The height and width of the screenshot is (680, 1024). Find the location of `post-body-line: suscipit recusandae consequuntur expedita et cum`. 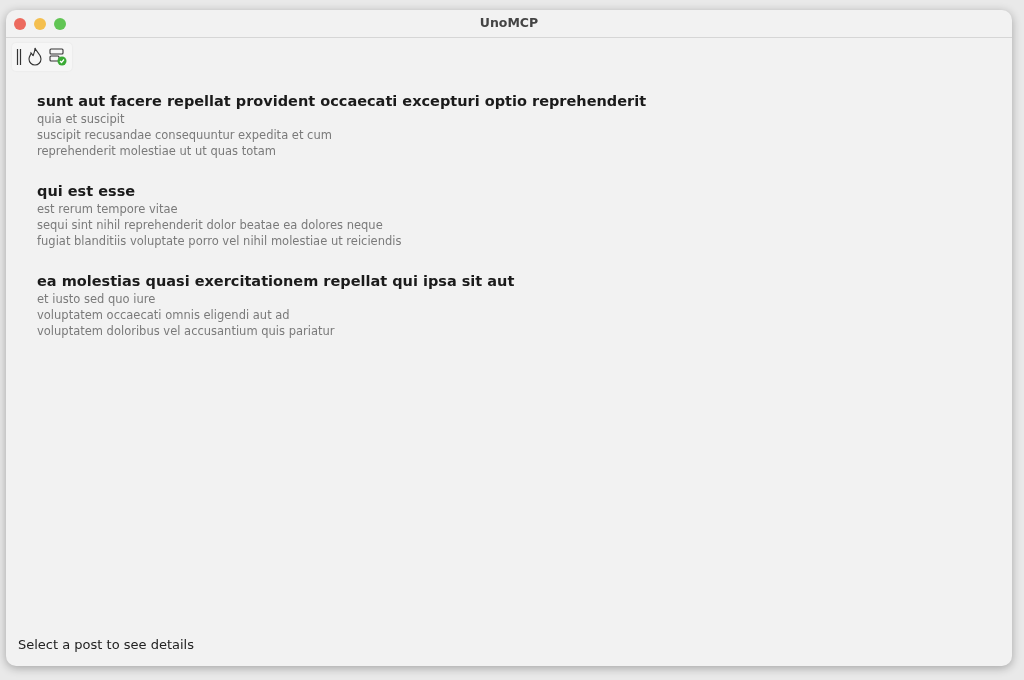

post-body-line: suscipit recusandae consequuntur expedita et cum is located at coordinates (185, 135).